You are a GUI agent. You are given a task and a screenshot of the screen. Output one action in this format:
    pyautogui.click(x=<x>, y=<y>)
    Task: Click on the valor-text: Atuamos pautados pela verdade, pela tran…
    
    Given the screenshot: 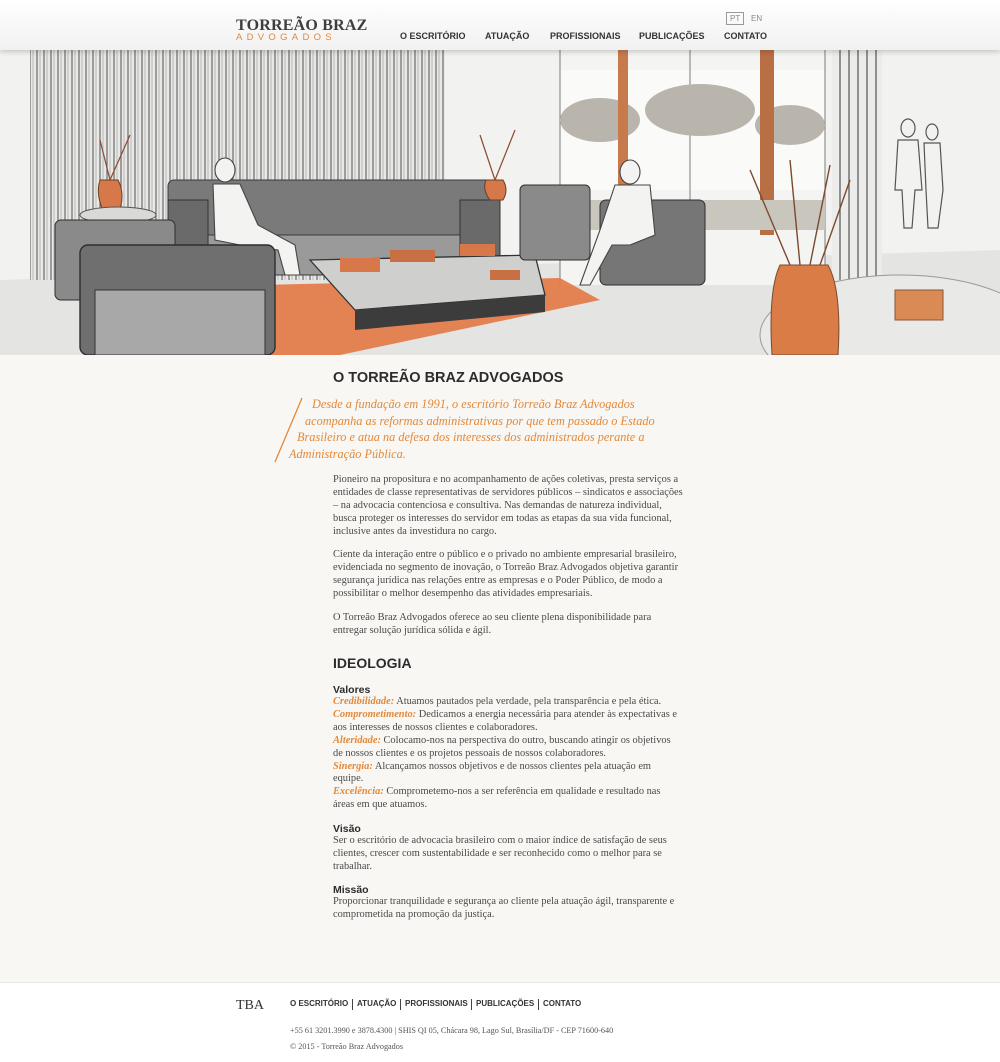 What is the action you would take?
    pyautogui.click(x=528, y=701)
    